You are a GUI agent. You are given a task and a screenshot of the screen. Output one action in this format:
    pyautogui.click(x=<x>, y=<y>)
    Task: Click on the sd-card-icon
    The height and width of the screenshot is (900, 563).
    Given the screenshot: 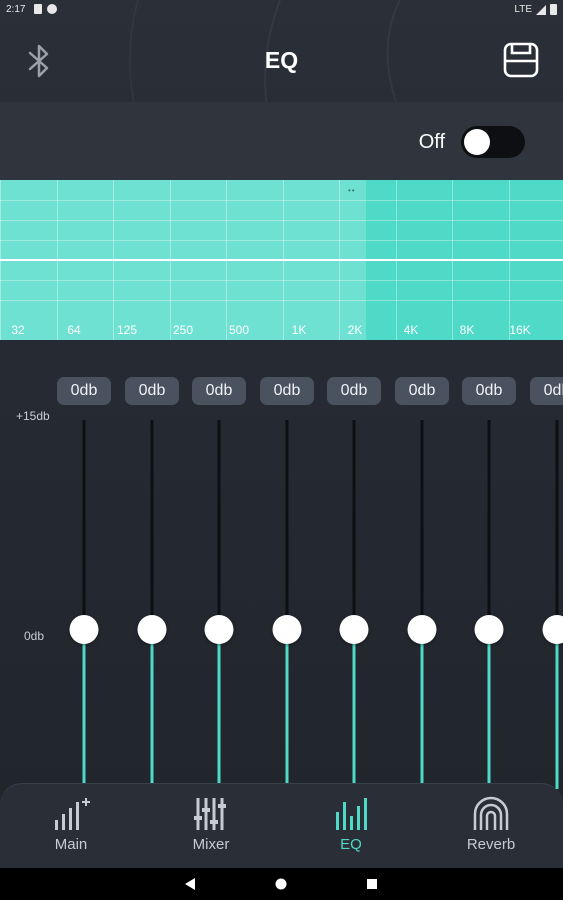 What is the action you would take?
    pyautogui.click(x=38, y=9)
    